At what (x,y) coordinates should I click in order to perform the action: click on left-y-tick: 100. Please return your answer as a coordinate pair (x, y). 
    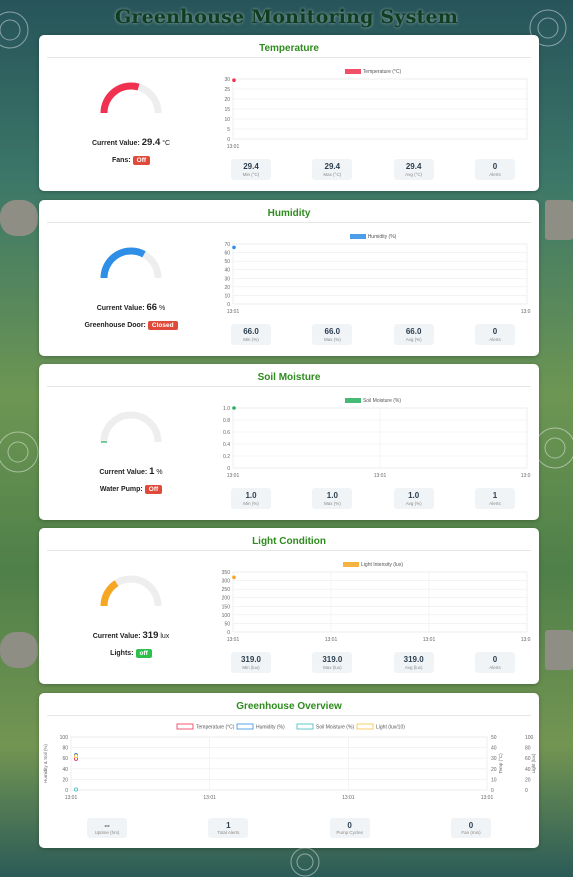
    Looking at the image, I should click on (64, 738).